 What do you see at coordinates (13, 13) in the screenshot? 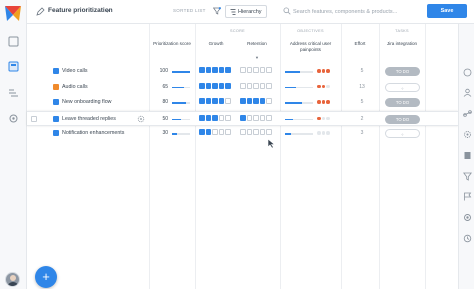
I see `app-logo` at bounding box center [13, 13].